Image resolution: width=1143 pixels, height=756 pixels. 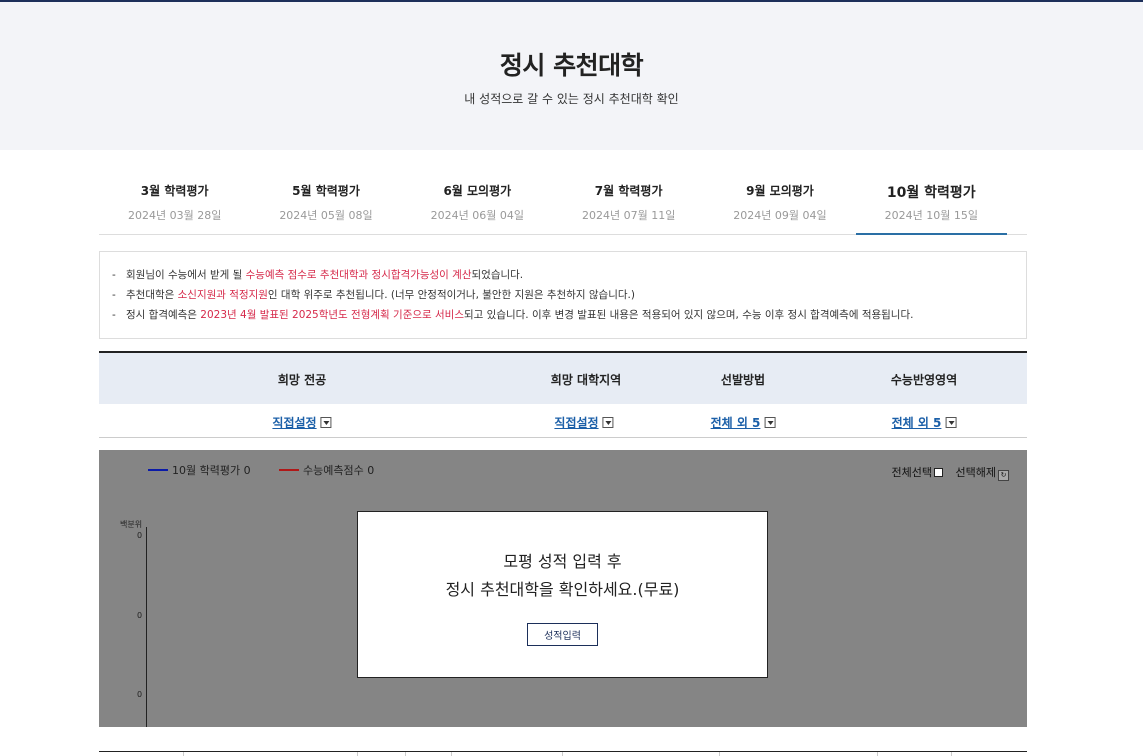 I want to click on region-setting-label: 직접설정, so click(x=576, y=423).